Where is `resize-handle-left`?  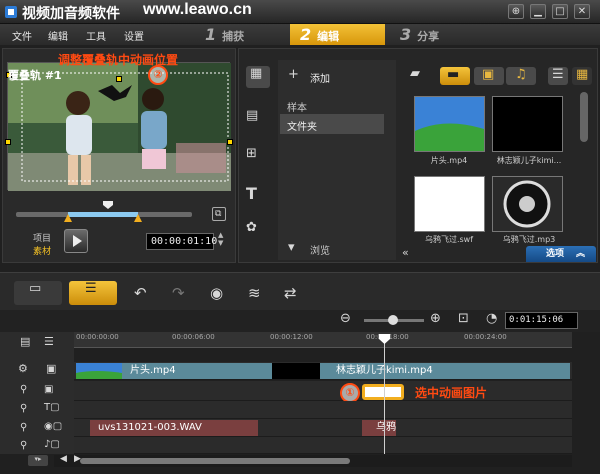 resize-handle-left is located at coordinates (8, 142).